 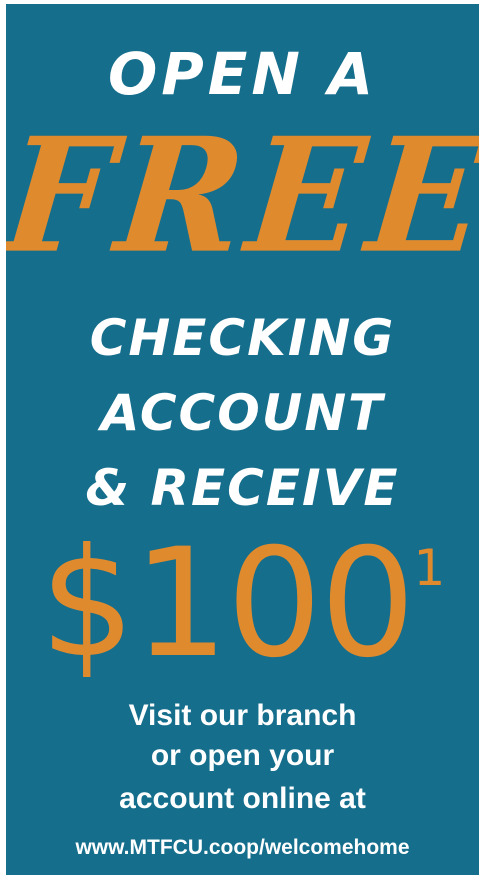 What do you see at coordinates (242, 715) in the screenshot?
I see `cta-line-1: Visit our branch` at bounding box center [242, 715].